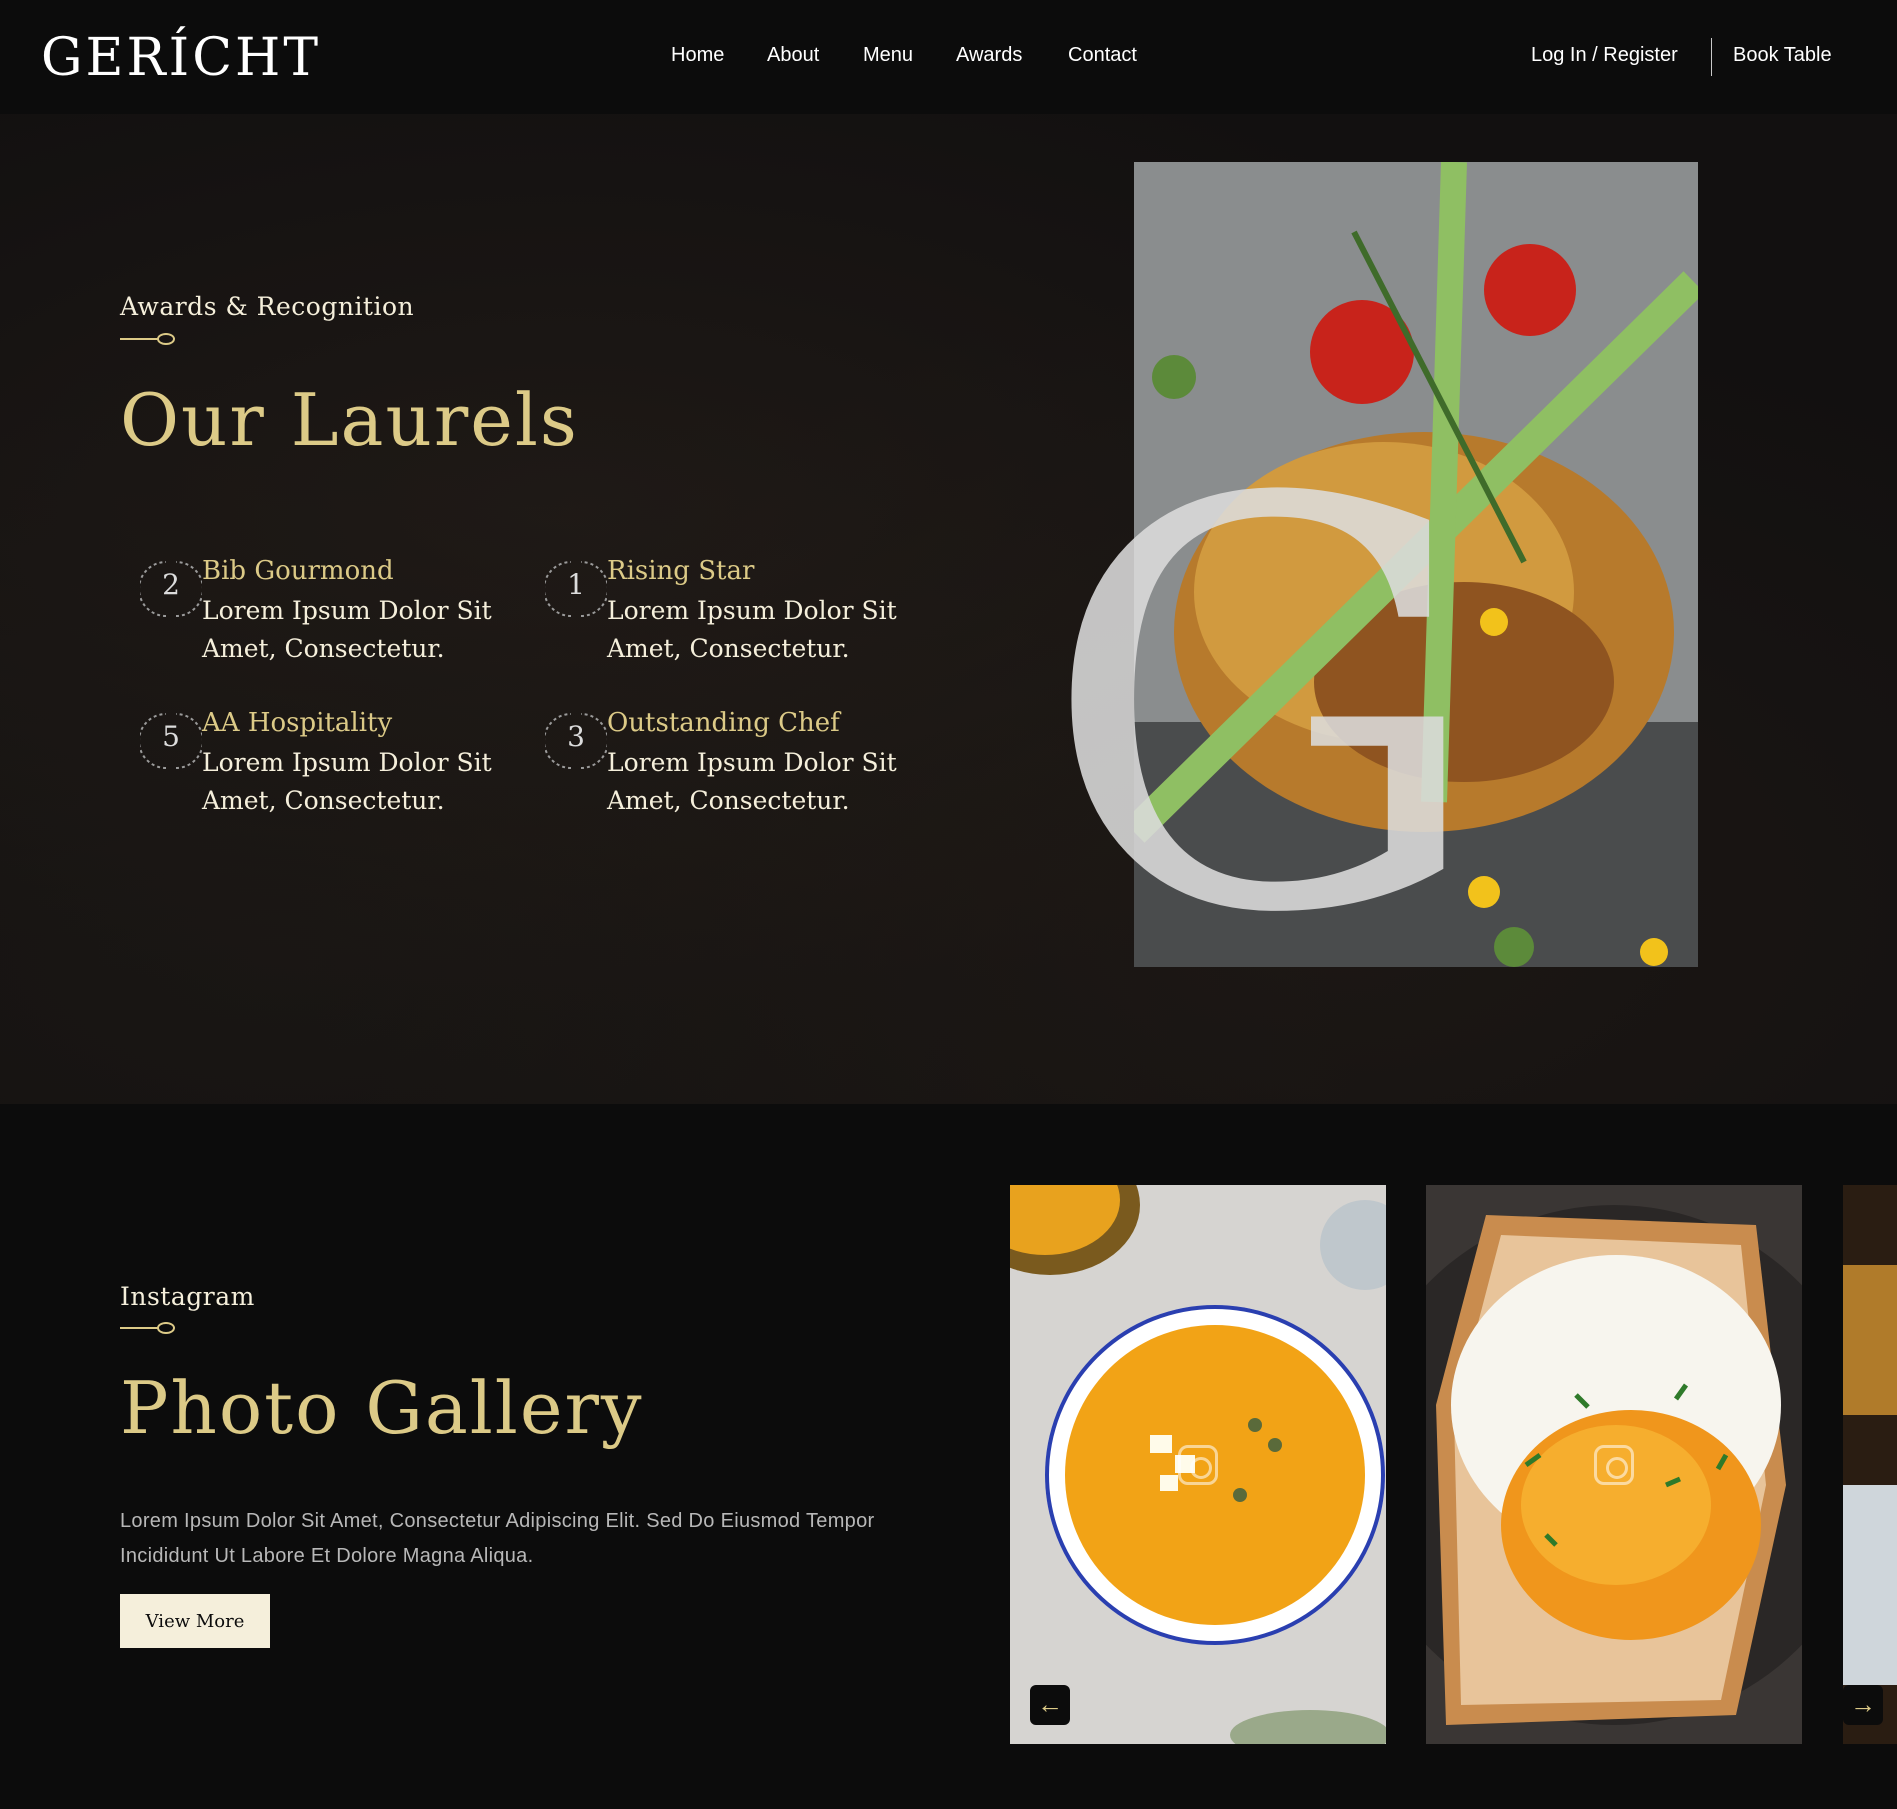 This screenshot has width=1897, height=1809. I want to click on laurels-title: Our Laurels, so click(349, 420).